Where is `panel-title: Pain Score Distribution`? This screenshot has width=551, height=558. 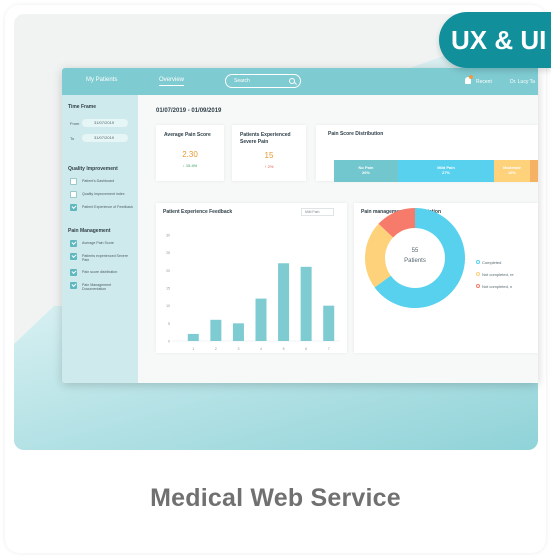
panel-title: Pain Score Distribution is located at coordinates (356, 134).